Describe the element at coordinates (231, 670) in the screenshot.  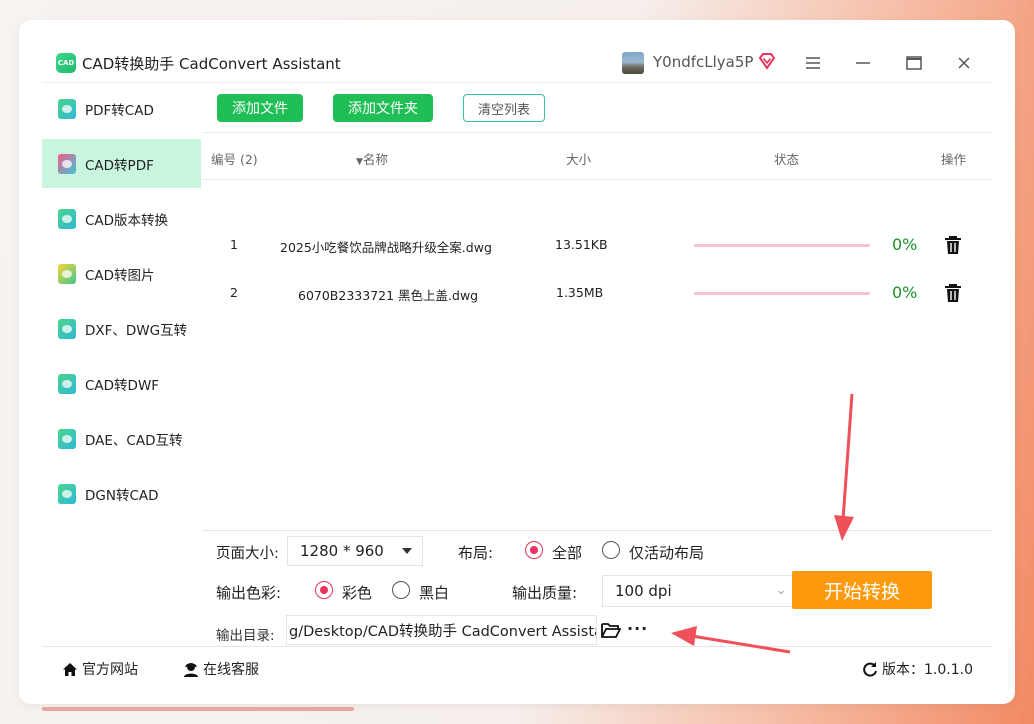
I see `support-label: 在线客服` at that location.